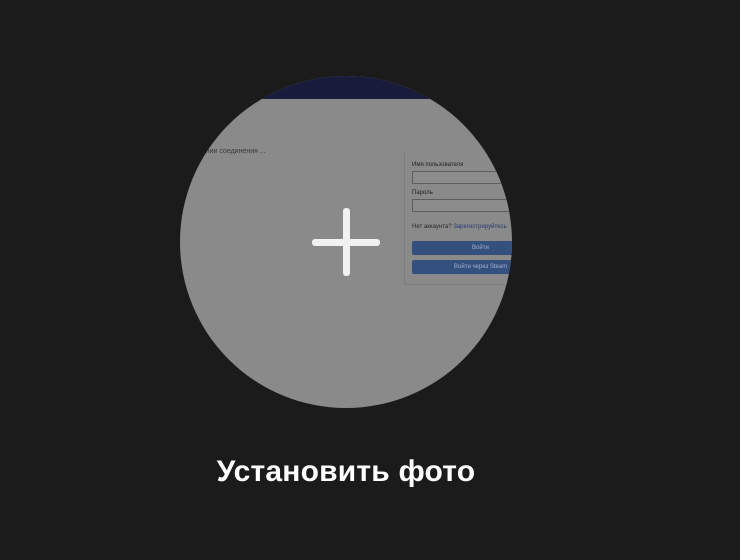 This screenshot has height=560, width=740. I want to click on preview-password-field, so click(462, 205).